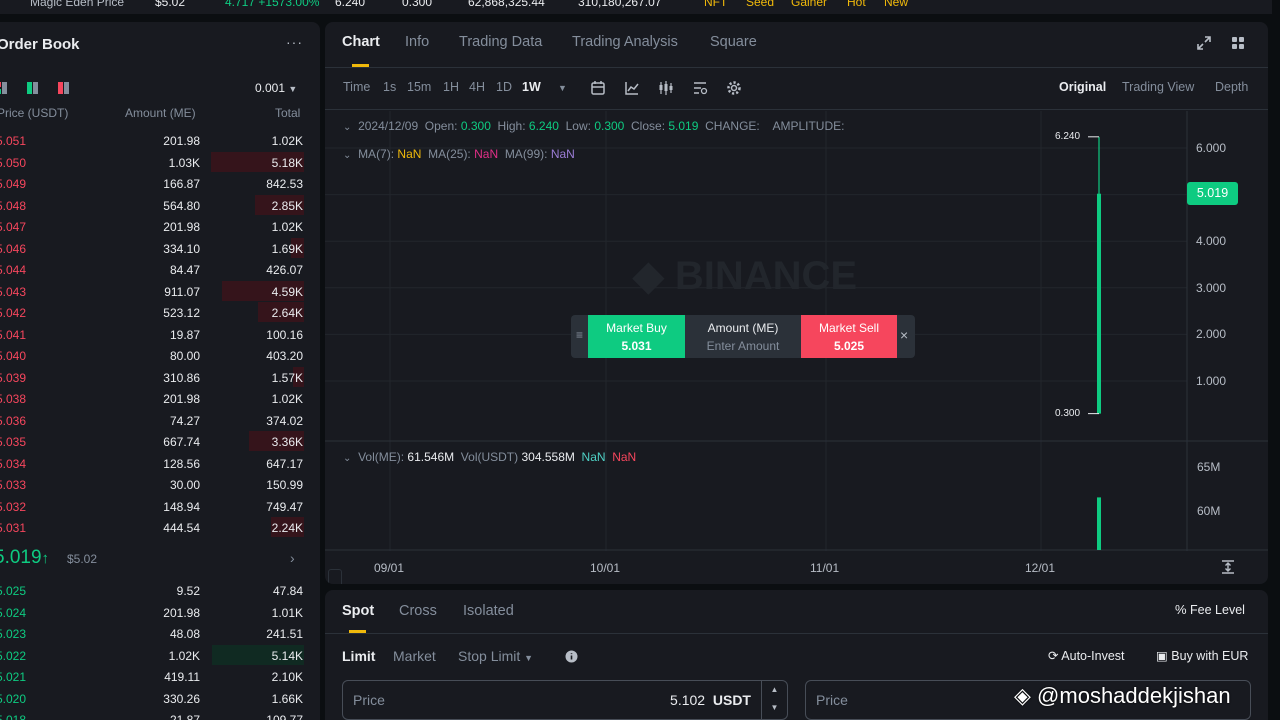 The width and height of the screenshot is (1280, 720). Describe the element at coordinates (160, 205) in the screenshot. I see `order-book-row: 5.048 564.80 2.85K` at that location.